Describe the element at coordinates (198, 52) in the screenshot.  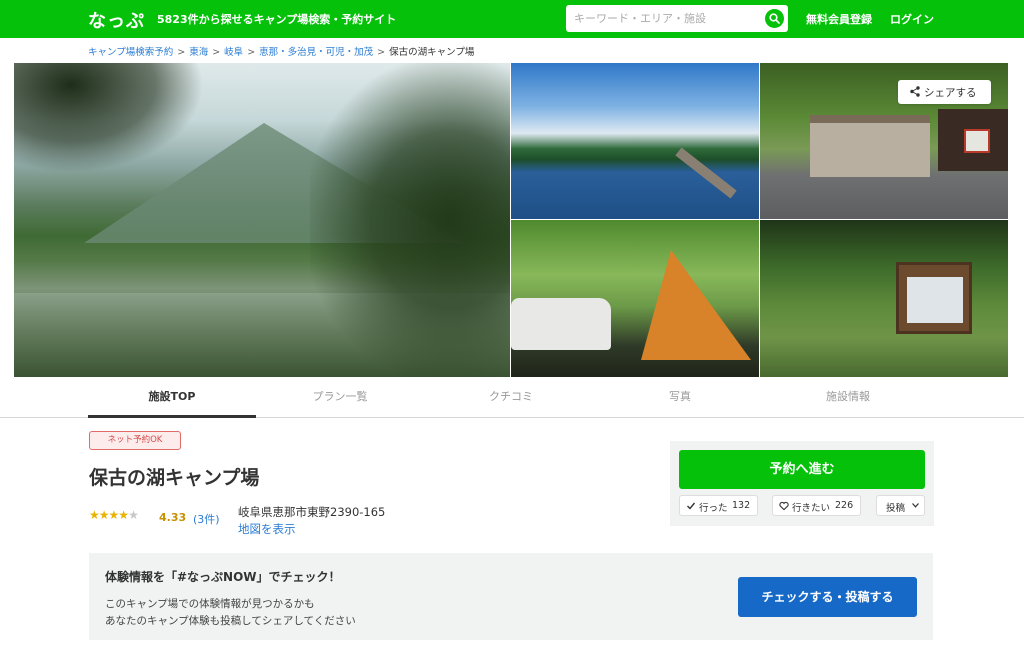
I see `breadcrumb-link: 東海` at that location.